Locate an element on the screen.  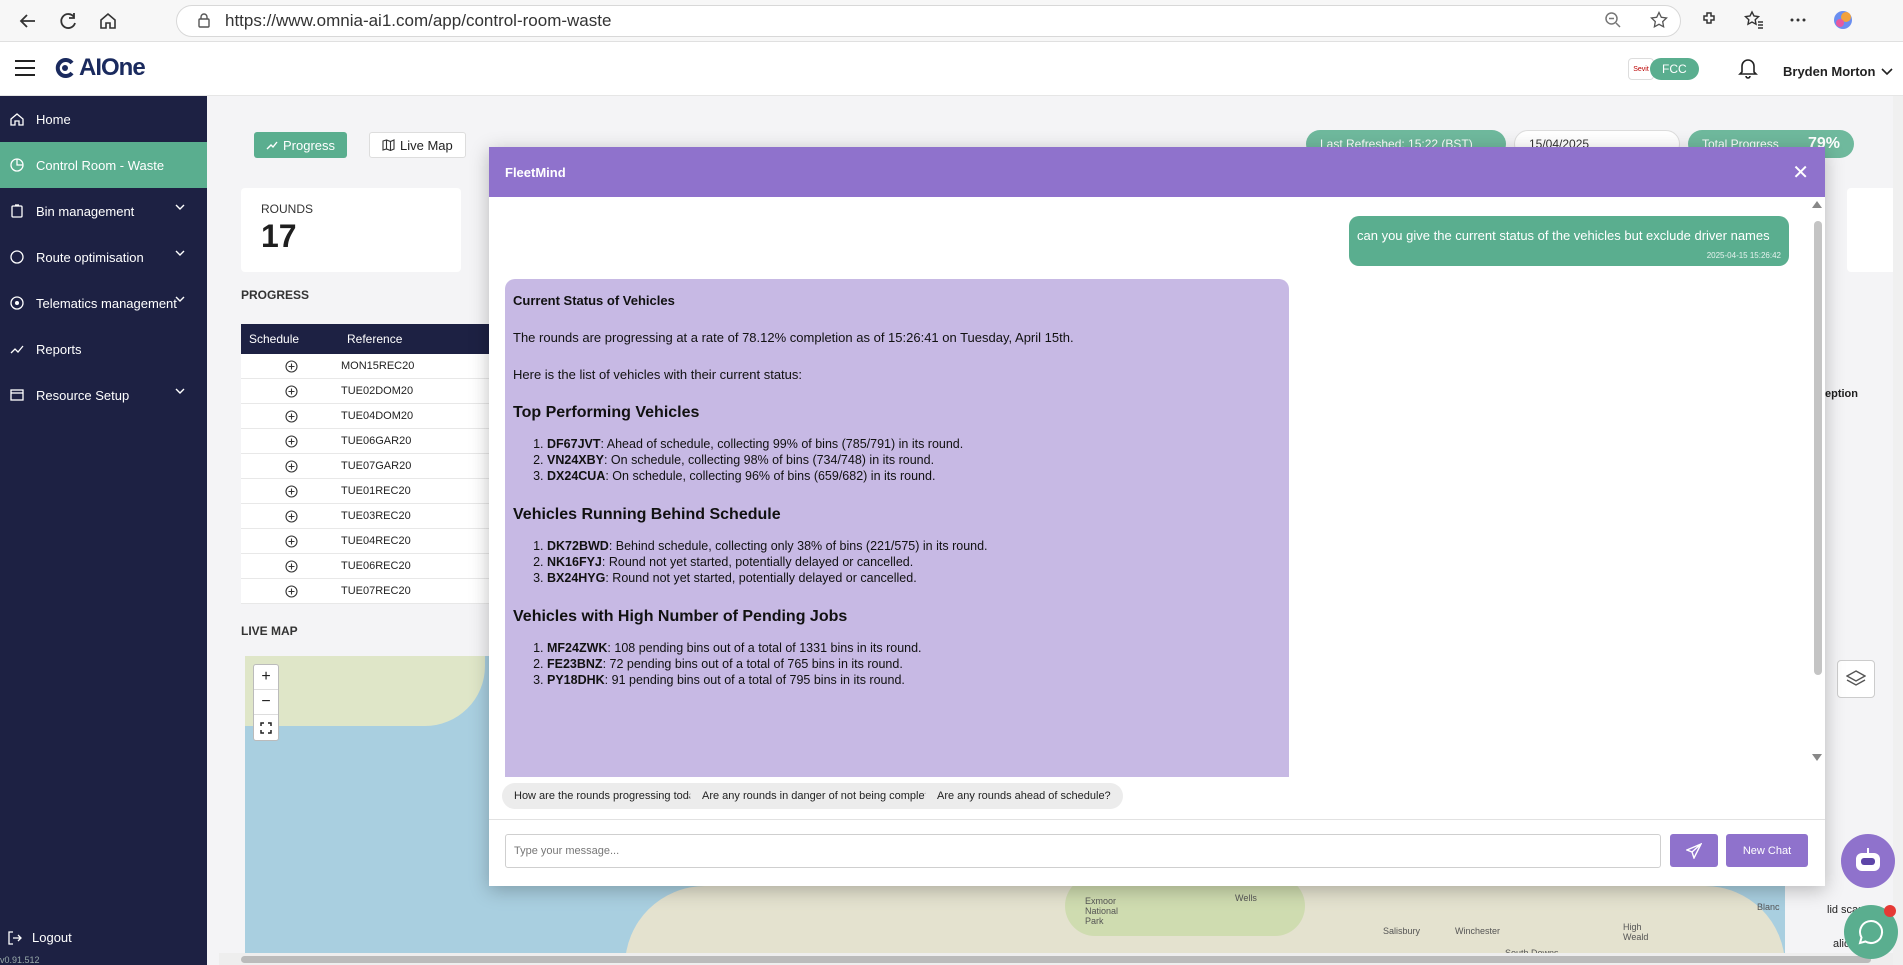
table-row: TUE01REC20 is located at coordinates (371, 491).